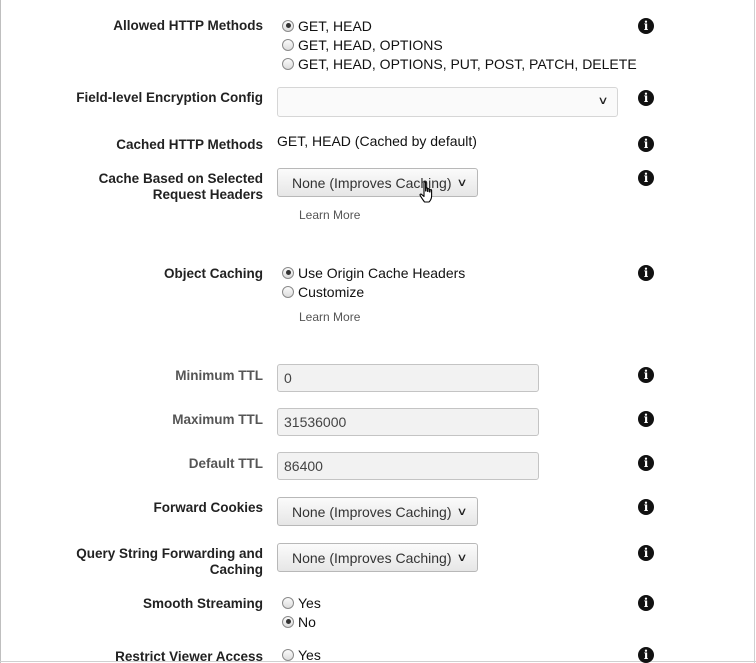 The image size is (756, 663). I want to click on object-caching-option-customize: Customize, so click(323, 291).